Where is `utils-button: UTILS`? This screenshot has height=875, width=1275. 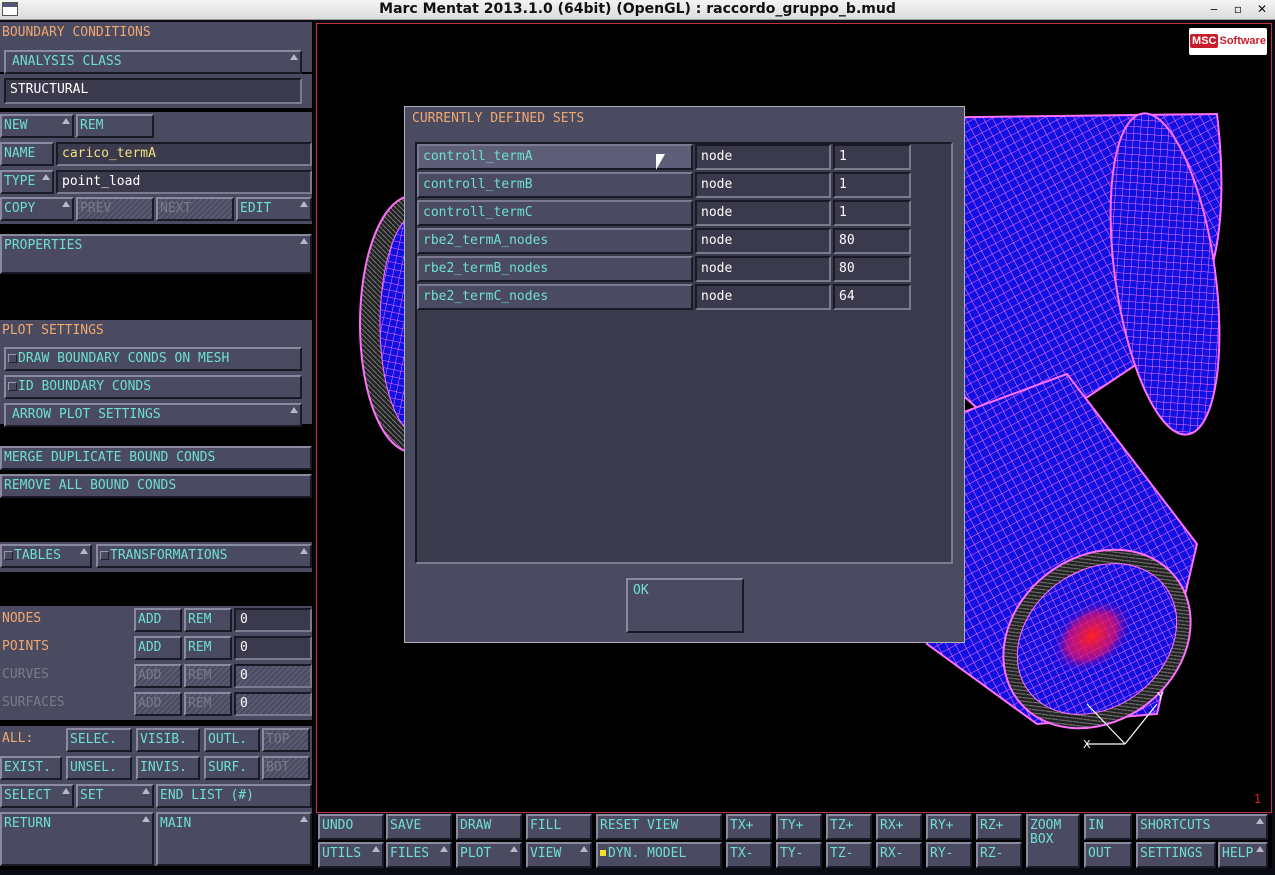 utils-button: UTILS is located at coordinates (351, 855).